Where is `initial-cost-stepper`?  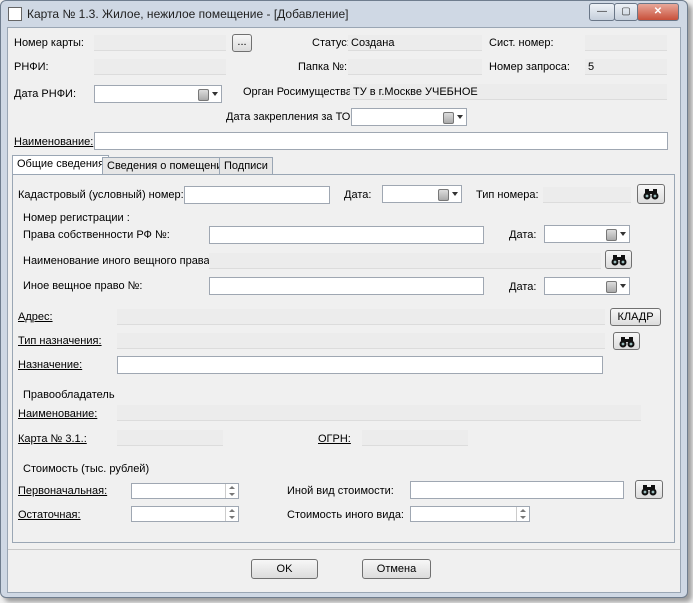
initial-cost-stepper is located at coordinates (185, 491).